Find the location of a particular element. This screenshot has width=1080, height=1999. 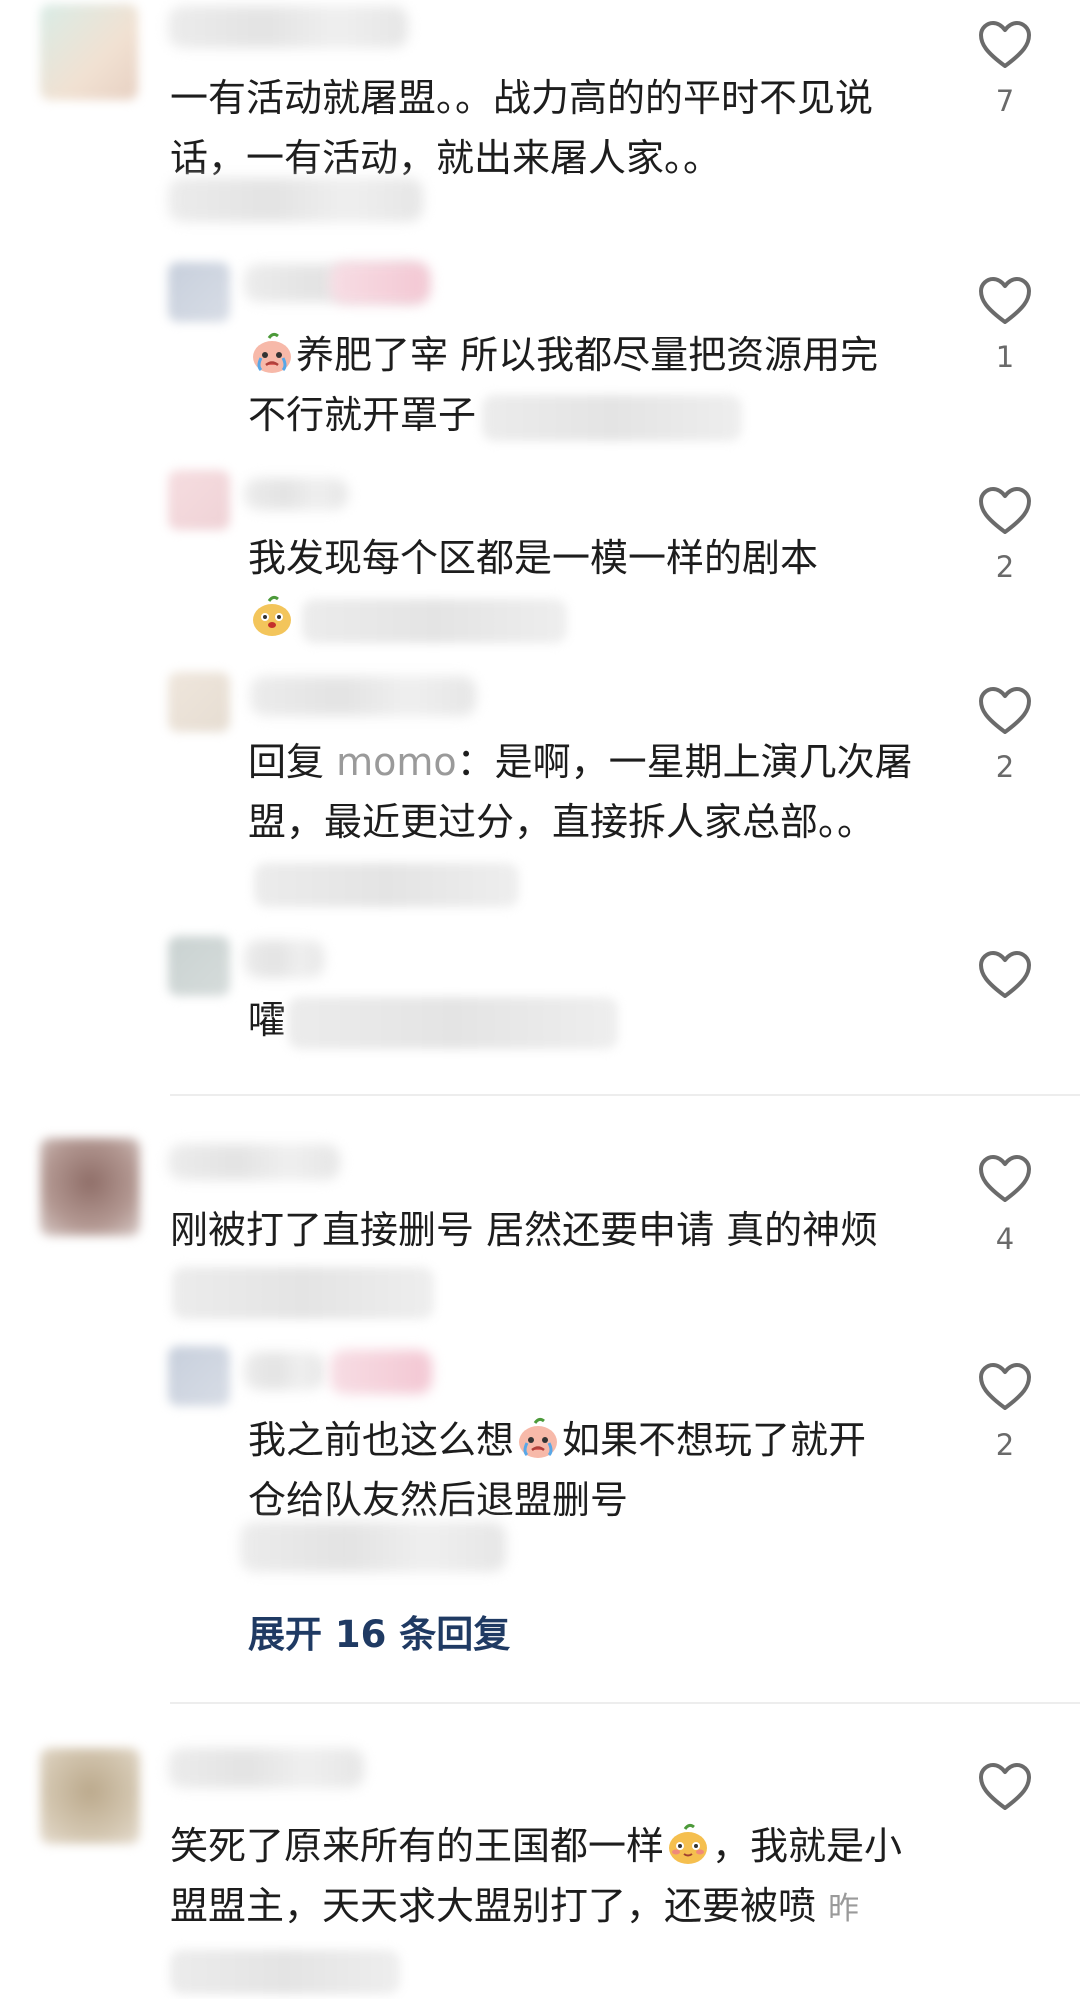

comment-text: 刚被打了直接删号 居然还要申请 真的神烦 is located at coordinates (540, 1260).